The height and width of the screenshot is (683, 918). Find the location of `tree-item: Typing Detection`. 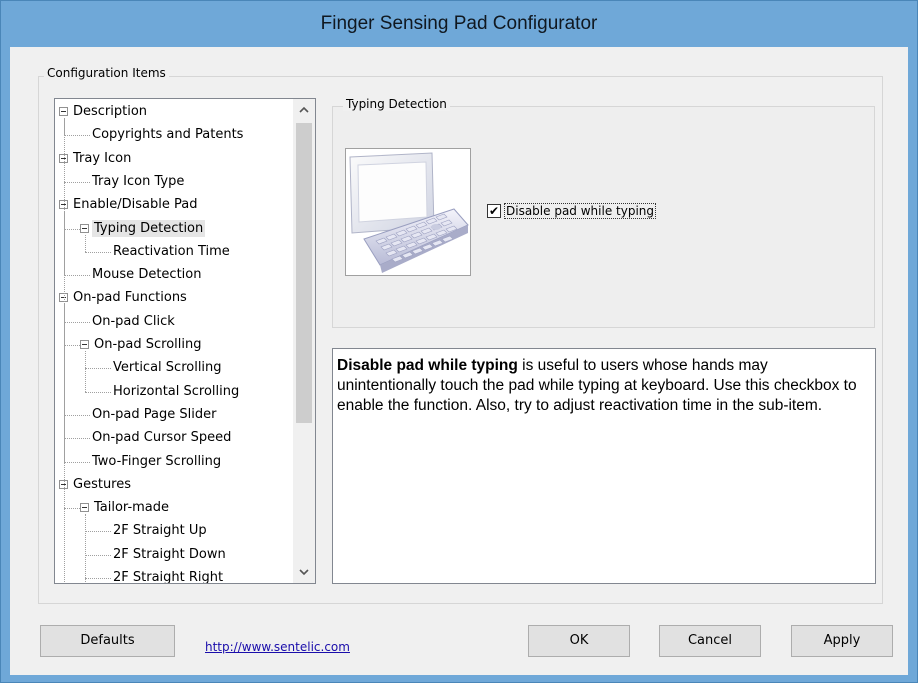

tree-item: Typing Detection is located at coordinates (149, 229).